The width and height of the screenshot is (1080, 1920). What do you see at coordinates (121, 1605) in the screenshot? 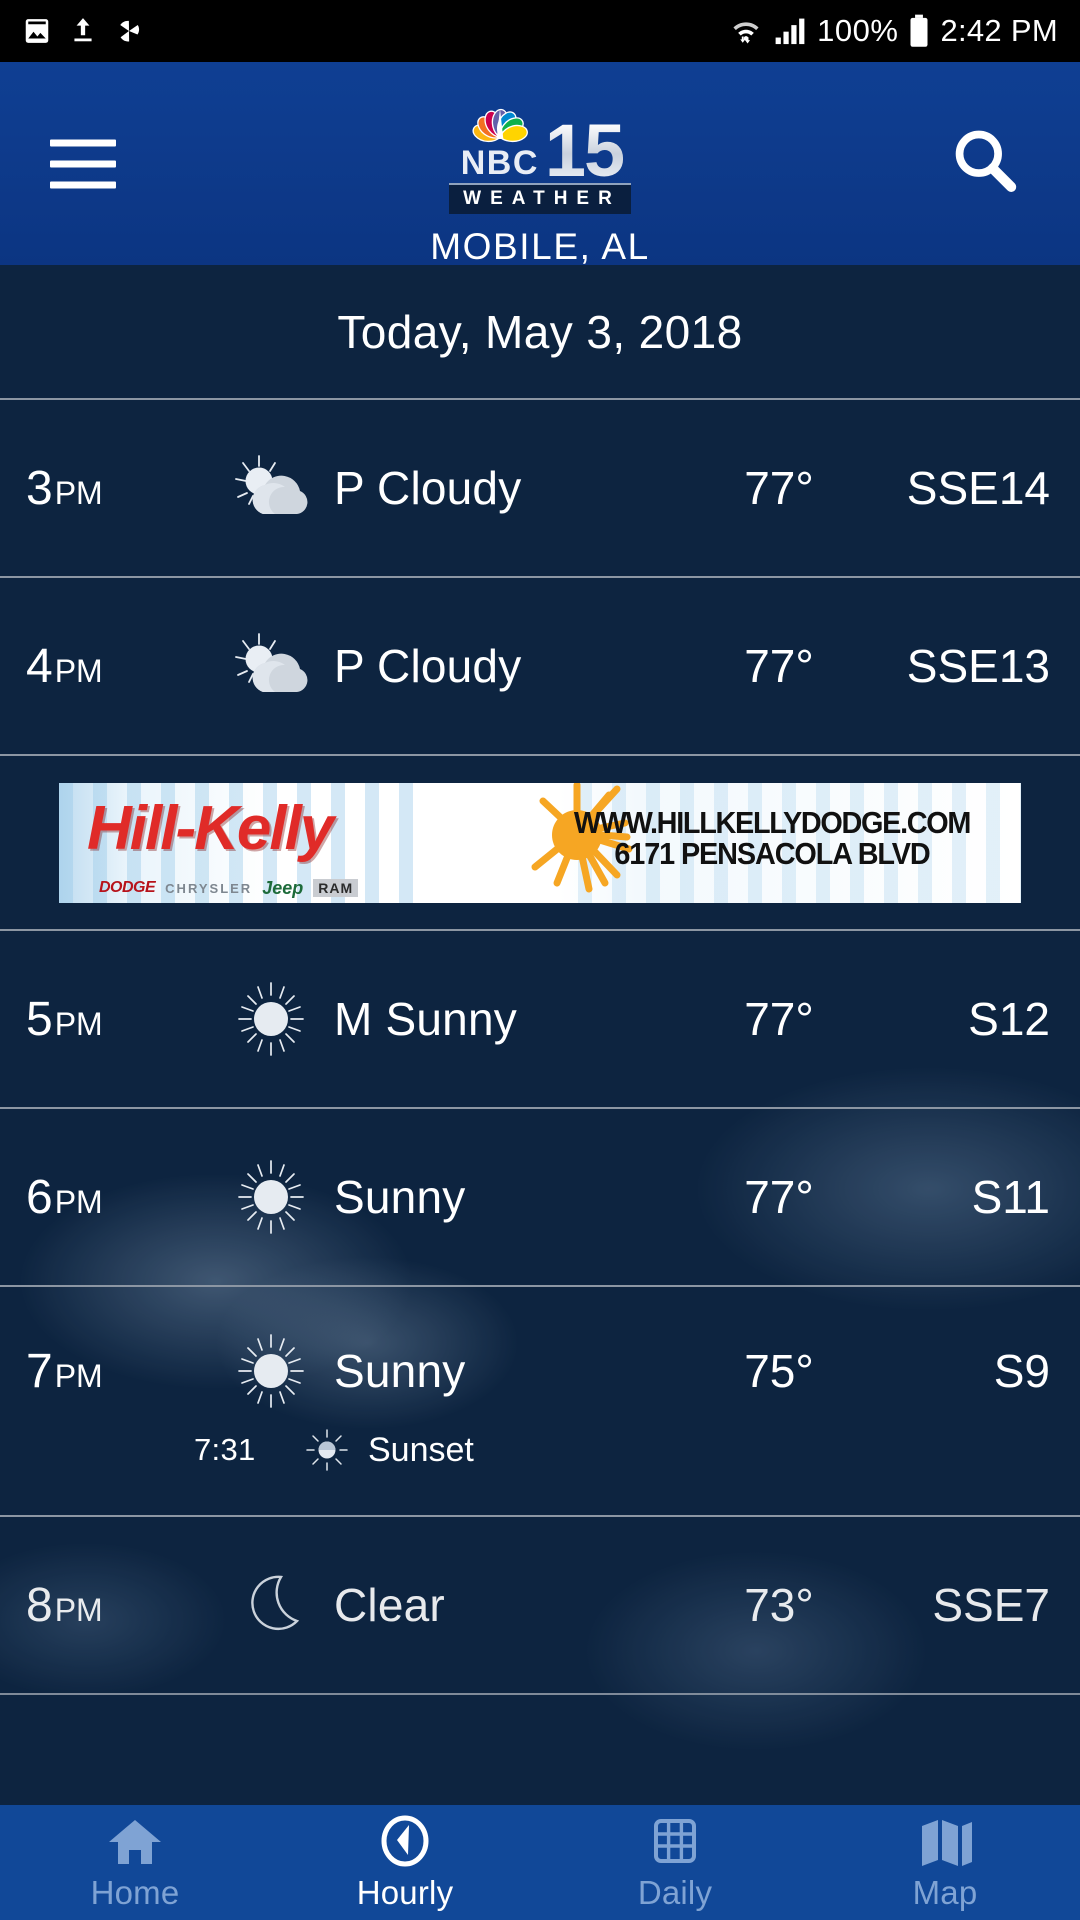
I see `row-time: 8 PM` at bounding box center [121, 1605].